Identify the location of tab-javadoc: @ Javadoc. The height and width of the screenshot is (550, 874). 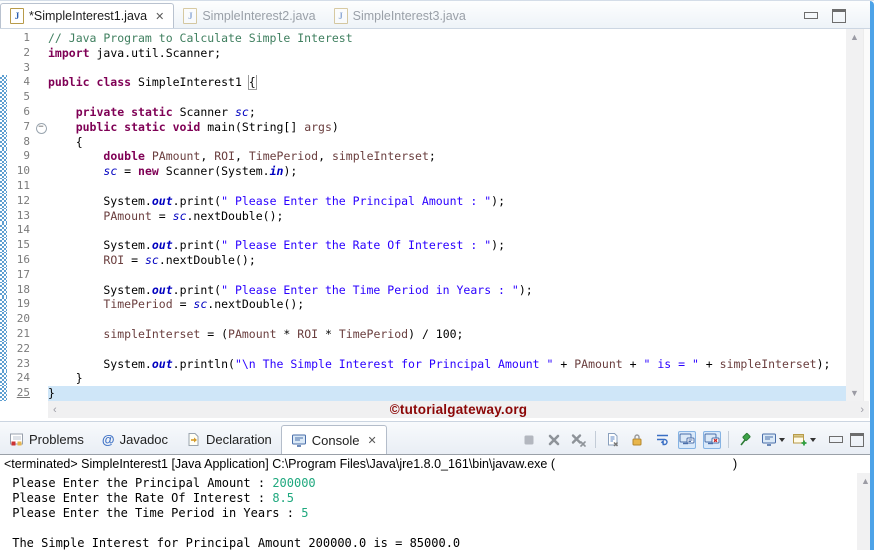
(135, 439).